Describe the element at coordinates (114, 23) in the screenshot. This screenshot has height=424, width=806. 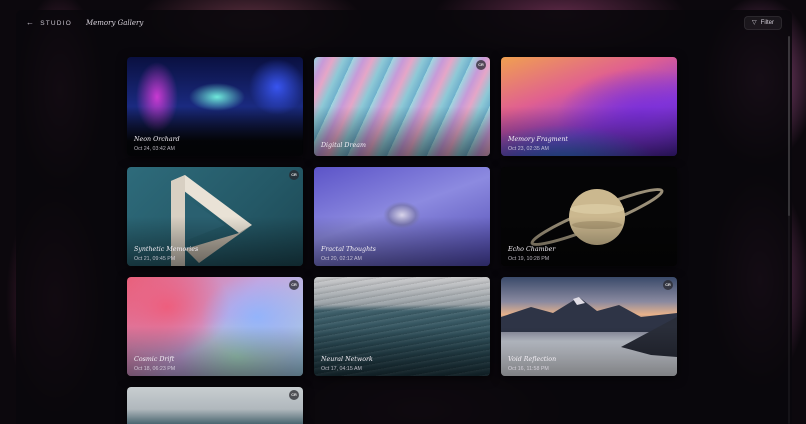
I see `page-title: Memory Gallery` at that location.